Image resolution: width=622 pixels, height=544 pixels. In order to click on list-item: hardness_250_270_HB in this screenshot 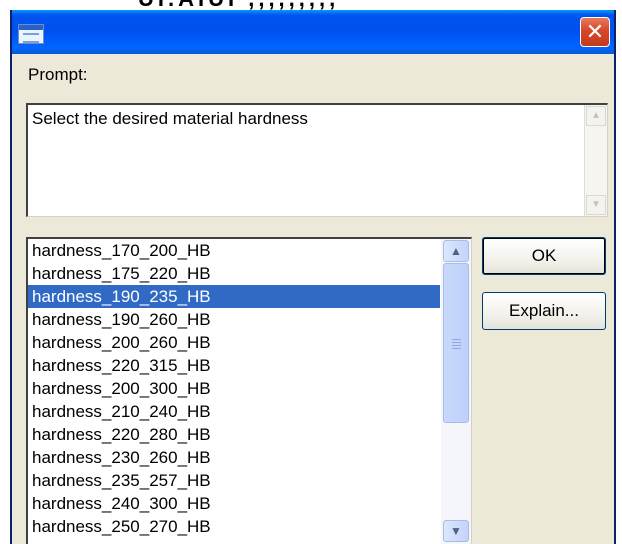, I will do `click(234, 526)`.